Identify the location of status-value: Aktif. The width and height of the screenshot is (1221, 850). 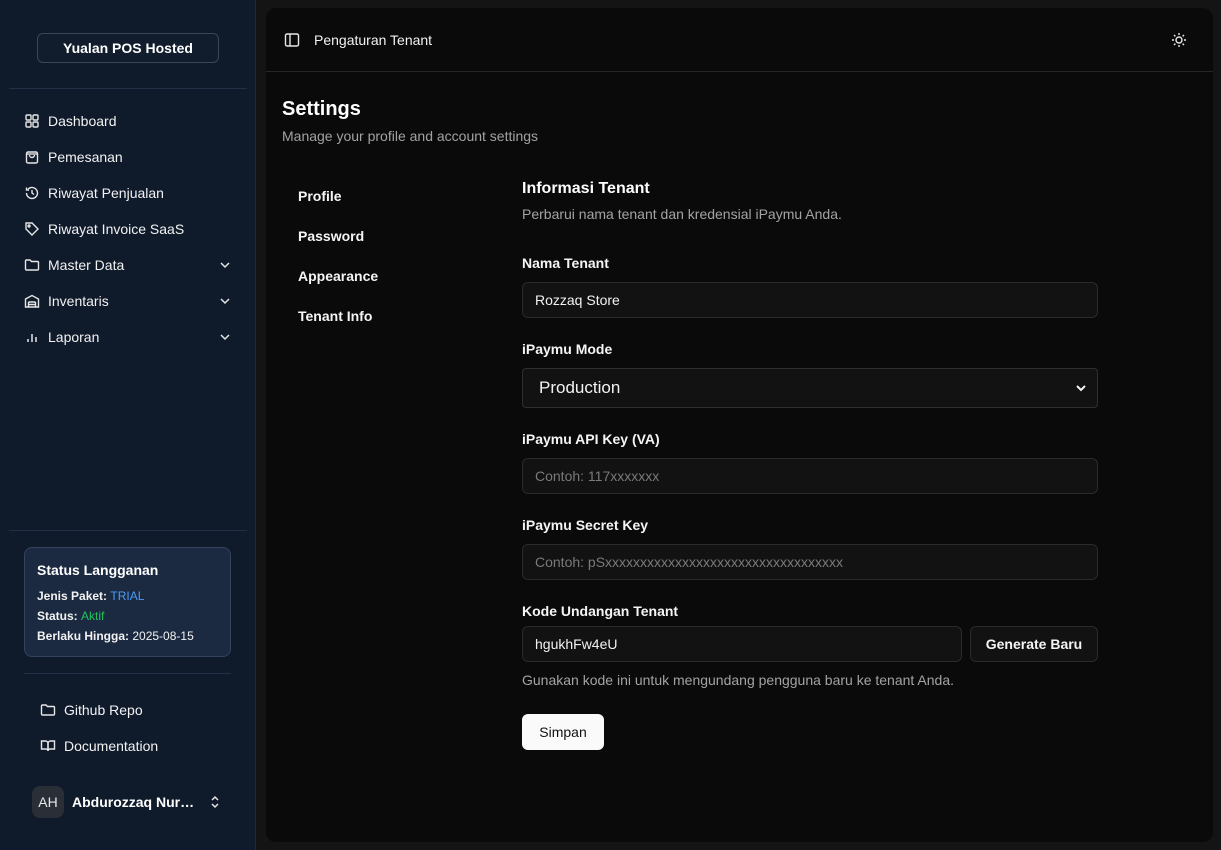
(93, 616).